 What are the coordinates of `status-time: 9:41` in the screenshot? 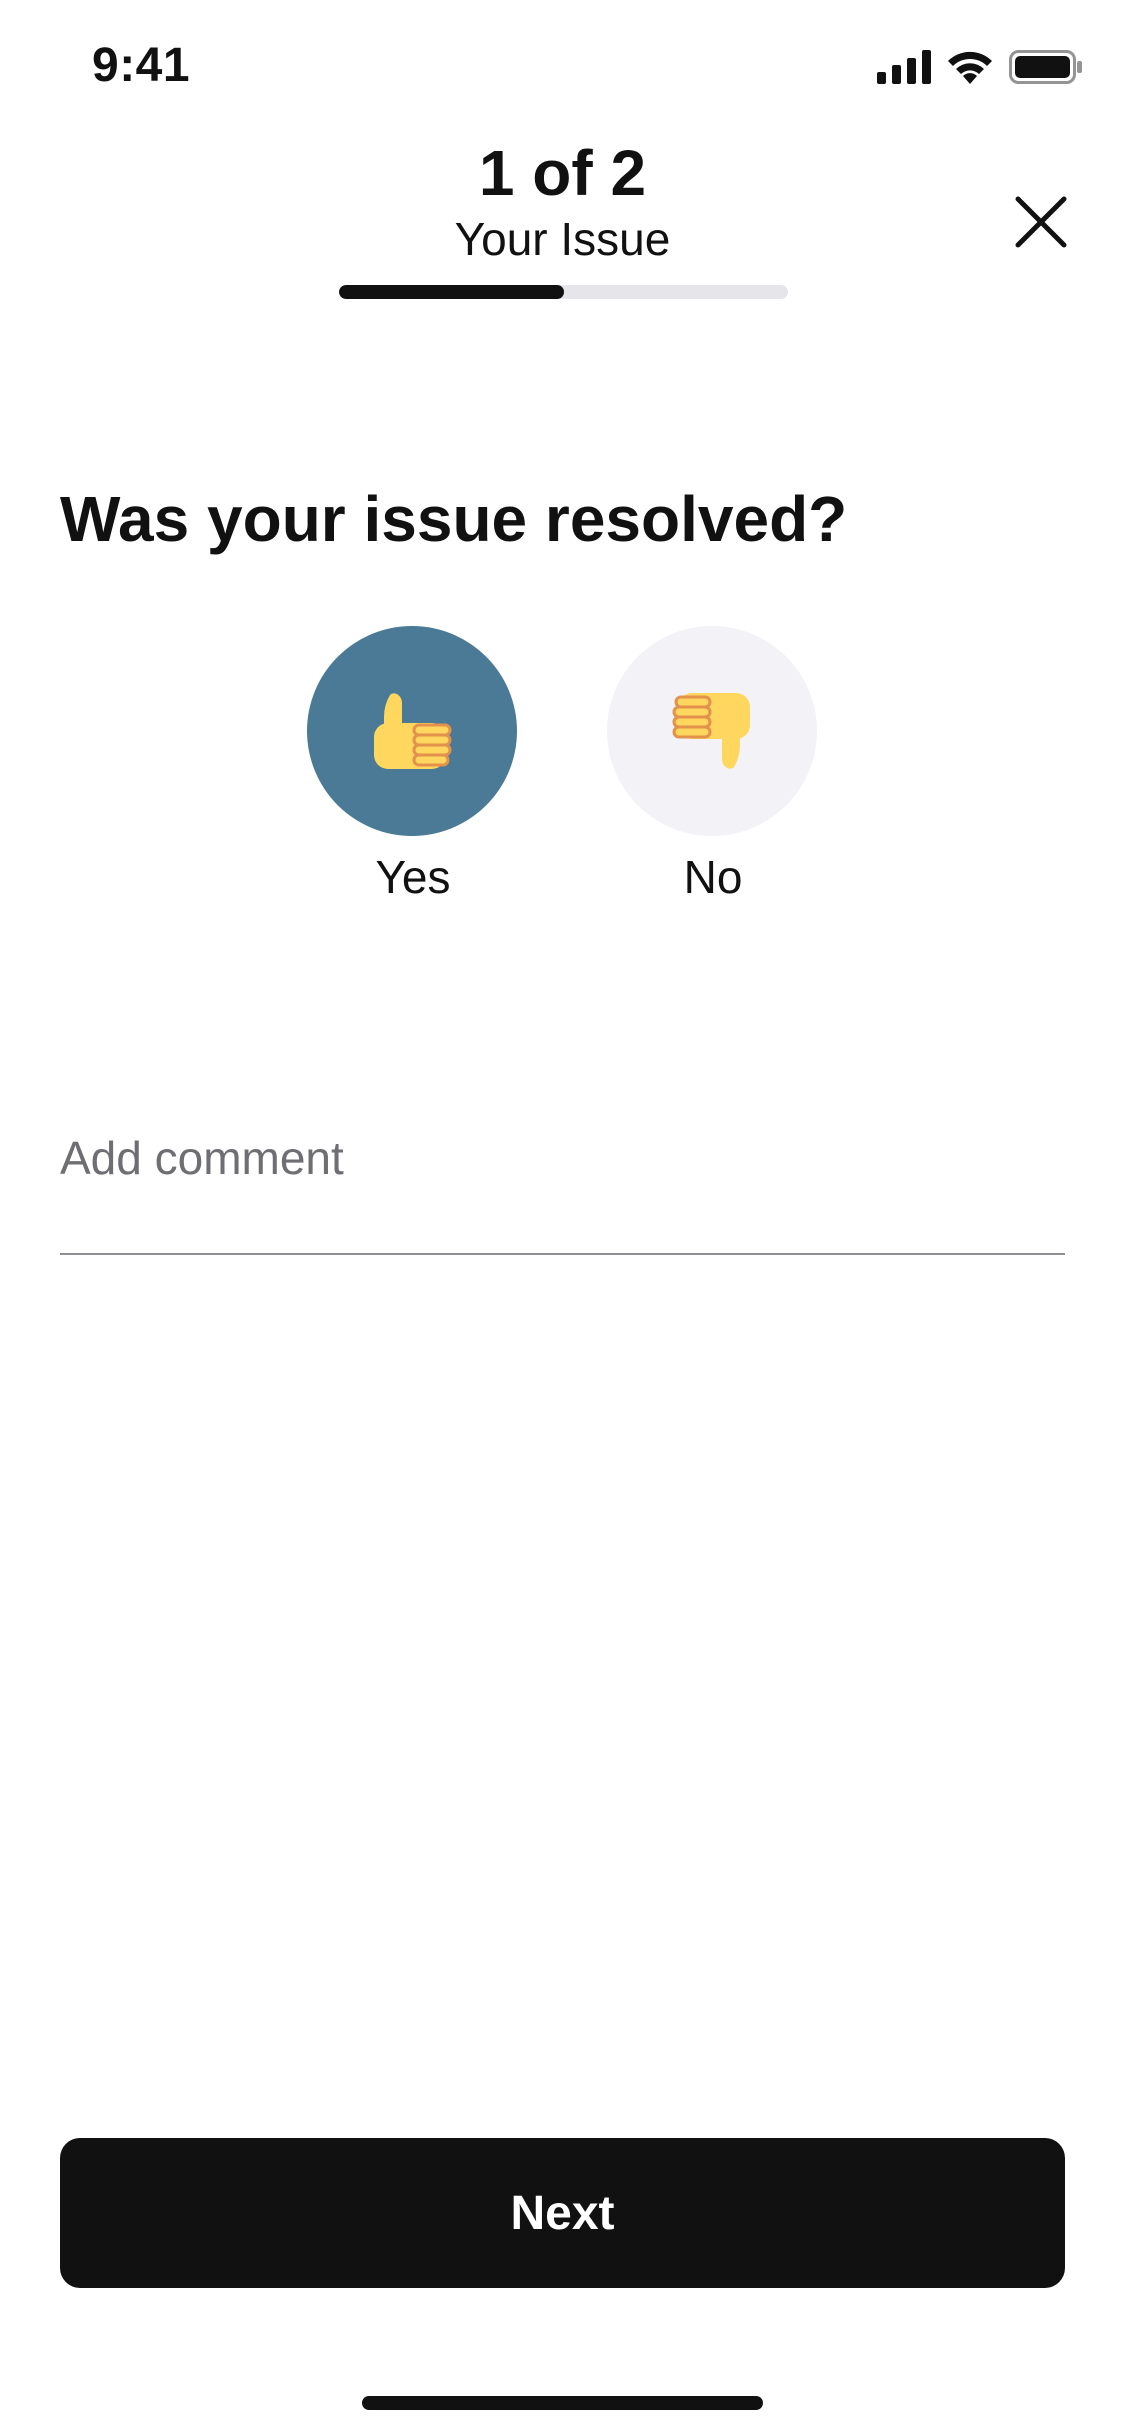 It's located at (141, 65).